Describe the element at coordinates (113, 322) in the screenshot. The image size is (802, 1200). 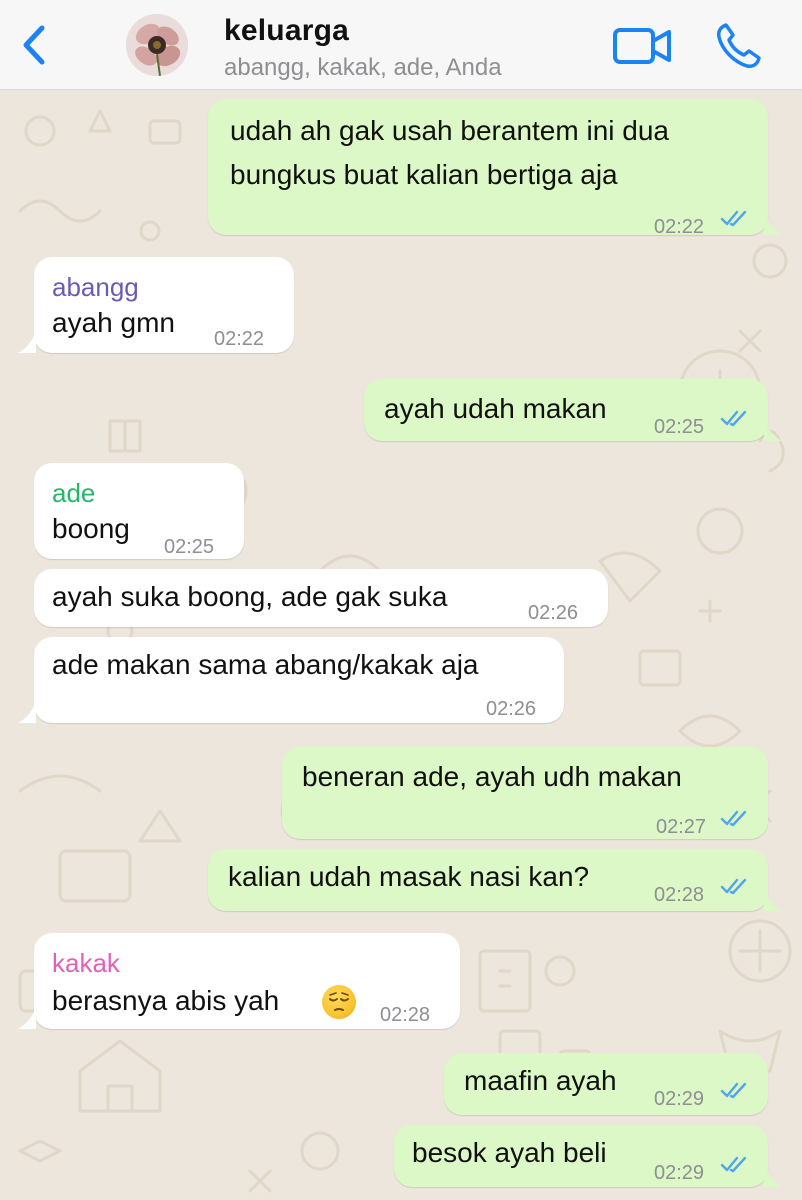
I see `message-text: ayah gmn` at that location.